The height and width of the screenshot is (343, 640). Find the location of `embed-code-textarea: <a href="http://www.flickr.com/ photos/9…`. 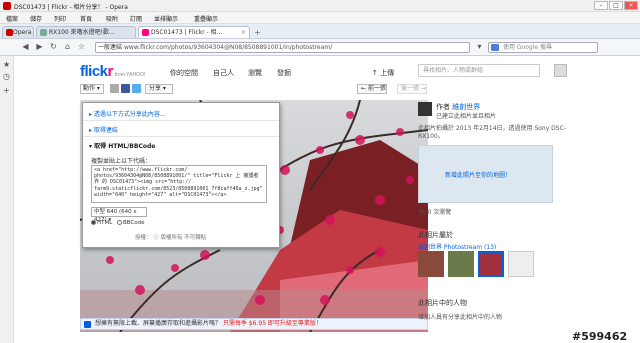

embed-code-textarea: <a href="http://www.flickr.com/ photos/9… is located at coordinates (179, 184).